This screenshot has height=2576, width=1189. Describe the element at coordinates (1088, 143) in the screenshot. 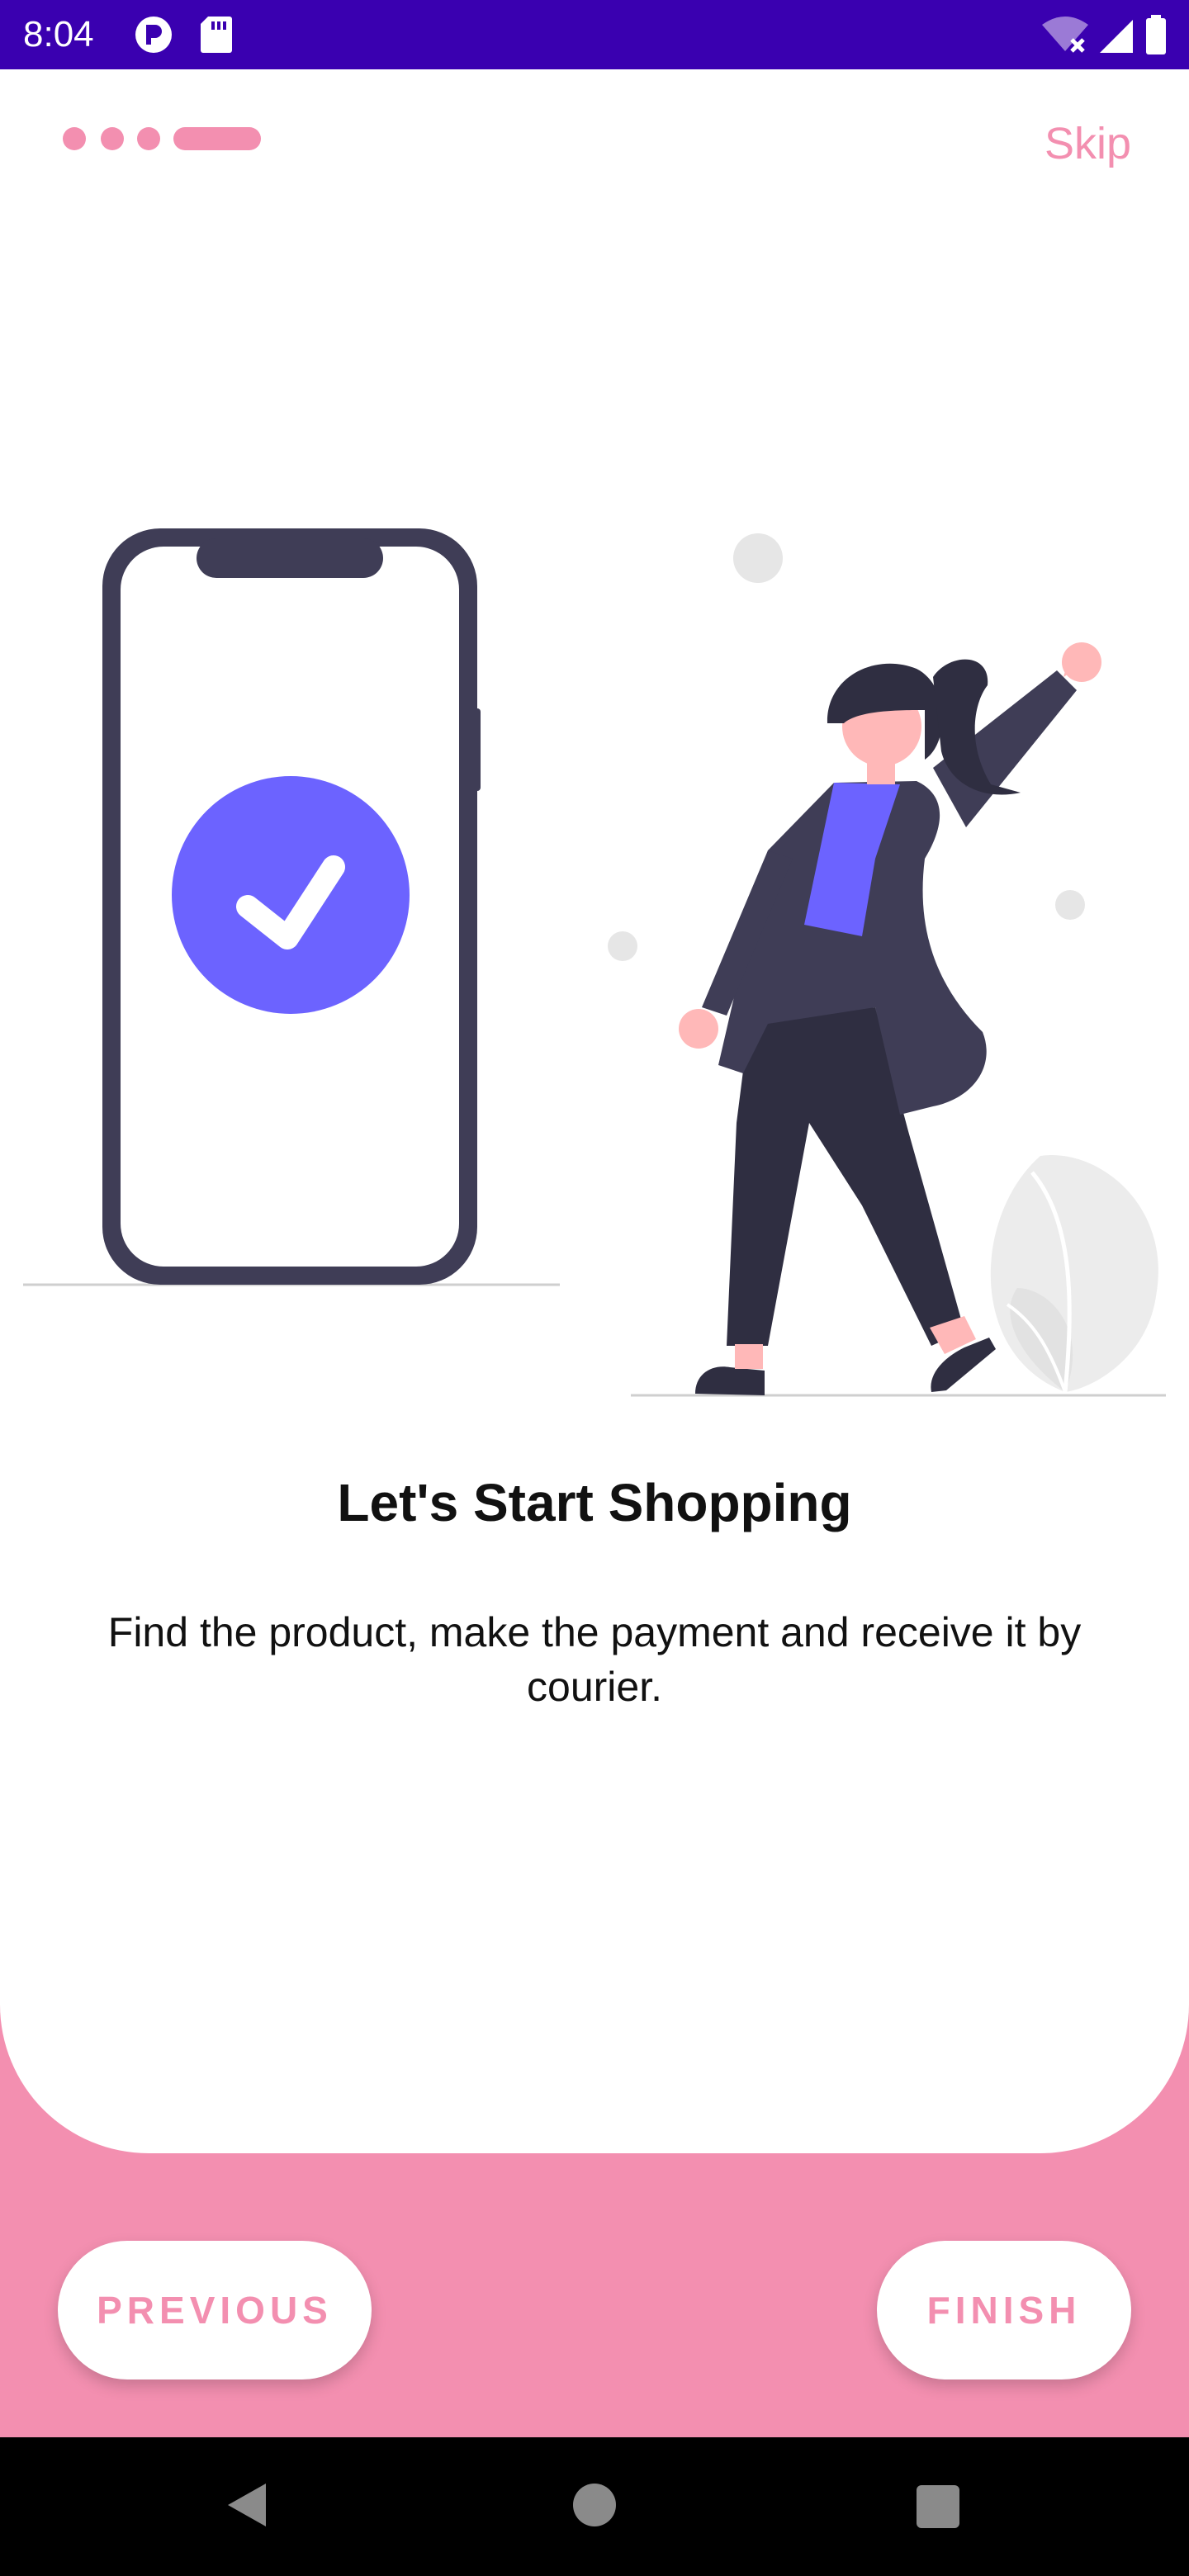

I see `skip-button: Skip` at that location.